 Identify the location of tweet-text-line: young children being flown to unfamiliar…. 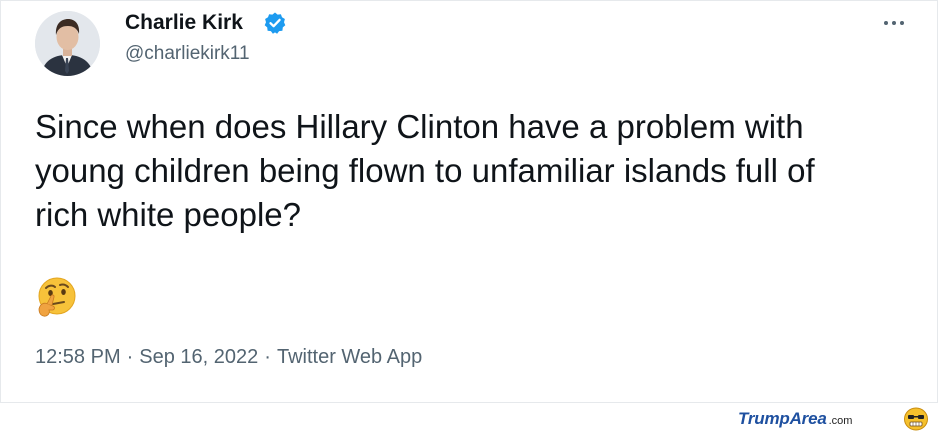
(425, 170).